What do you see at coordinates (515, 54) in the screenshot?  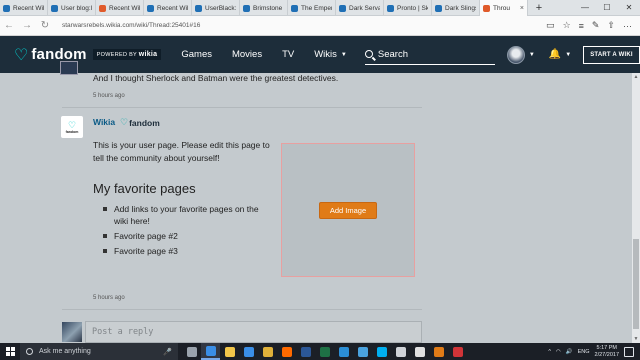 I see `user-avatar` at bounding box center [515, 54].